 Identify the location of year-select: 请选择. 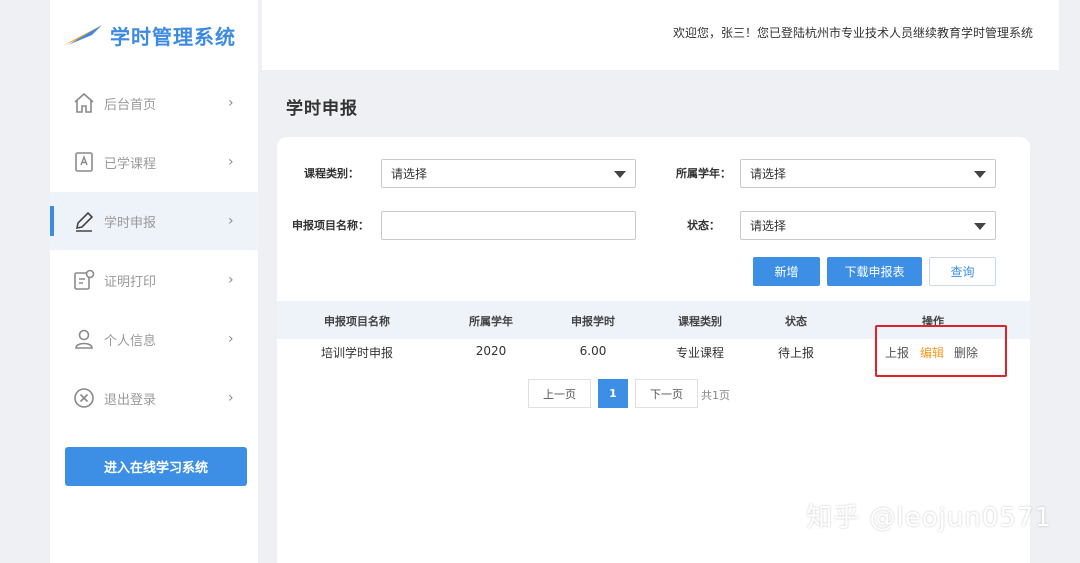
(868, 173).